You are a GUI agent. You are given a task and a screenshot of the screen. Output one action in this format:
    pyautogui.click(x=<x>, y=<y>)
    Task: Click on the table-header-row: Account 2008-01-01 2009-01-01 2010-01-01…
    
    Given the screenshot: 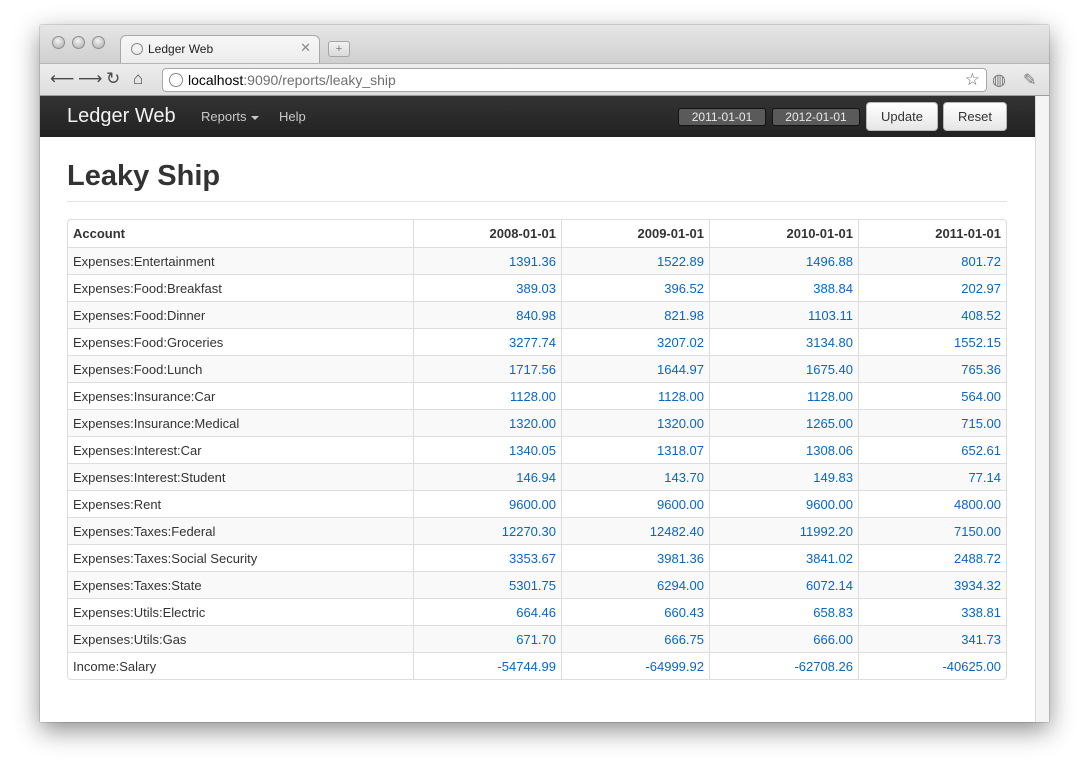 What is the action you would take?
    pyautogui.click(x=537, y=233)
    